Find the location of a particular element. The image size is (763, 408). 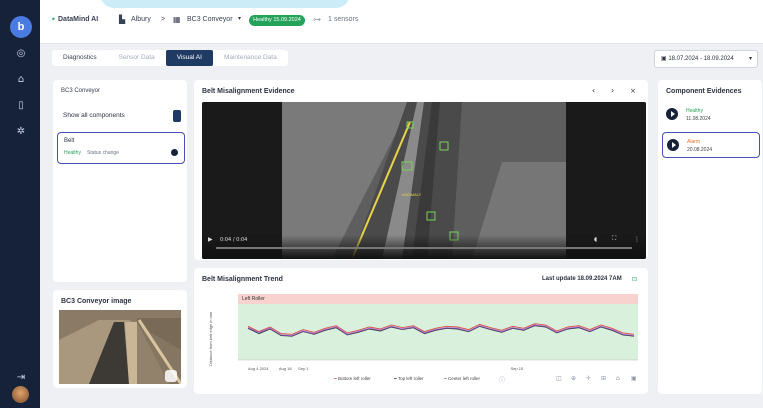

evidence-date: 20.08.2024 is located at coordinates (700, 150).